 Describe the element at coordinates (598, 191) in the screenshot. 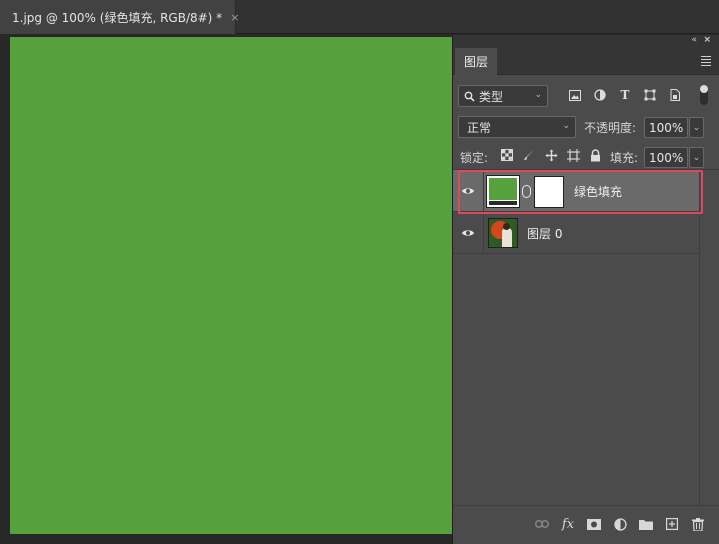

I see `layer-name: 绿色填充` at that location.